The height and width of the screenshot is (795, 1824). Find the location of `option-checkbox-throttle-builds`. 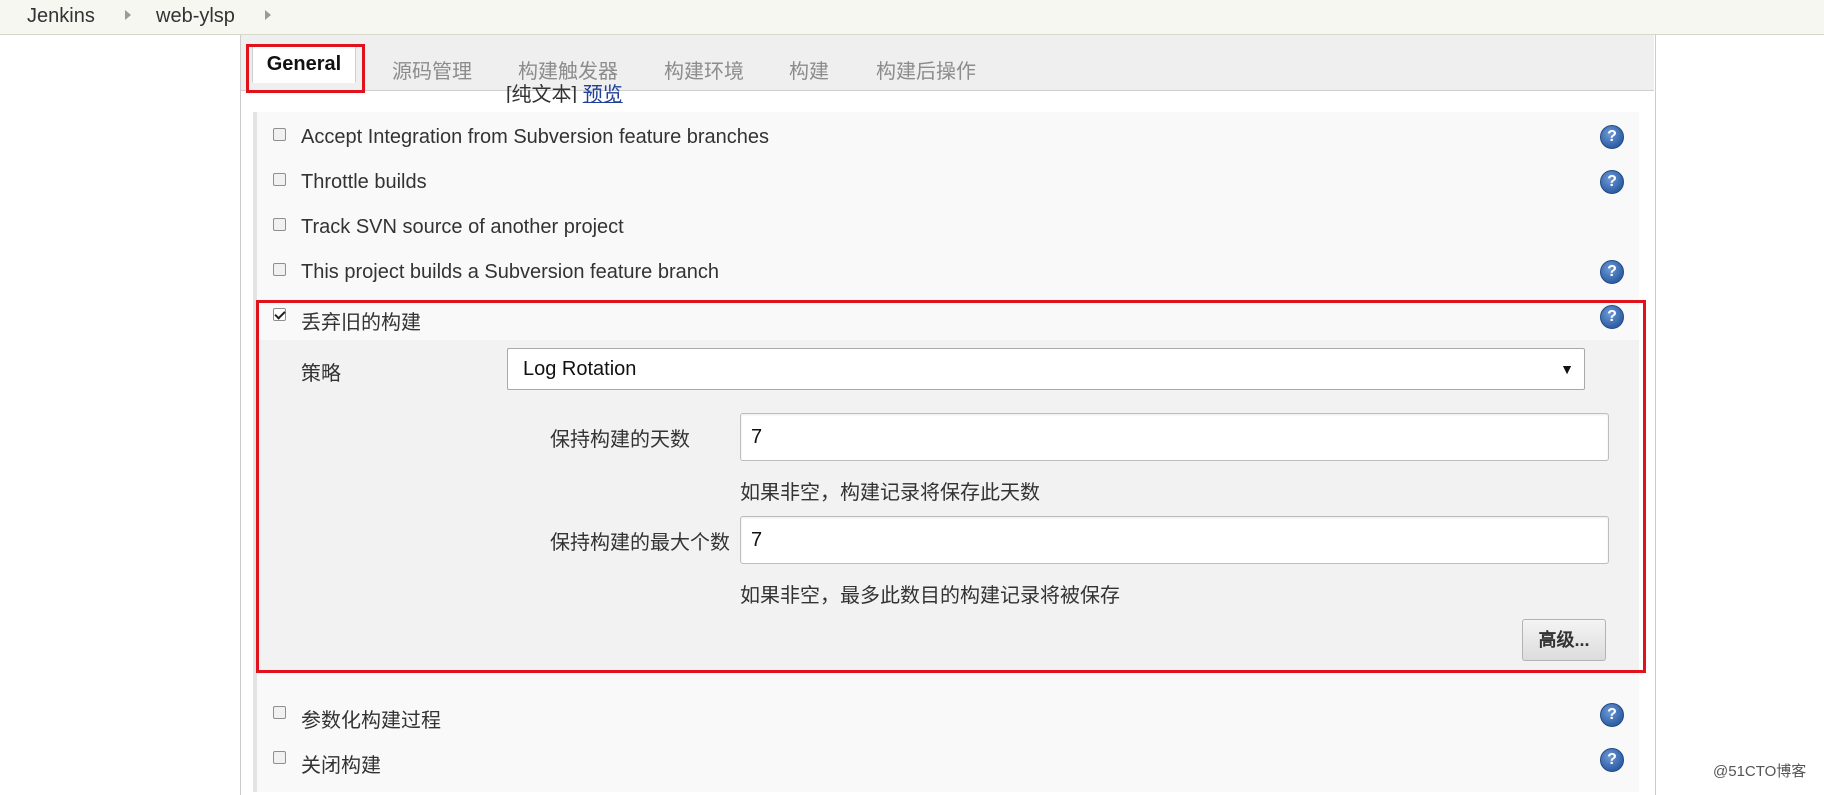

option-checkbox-throttle-builds is located at coordinates (279, 179).